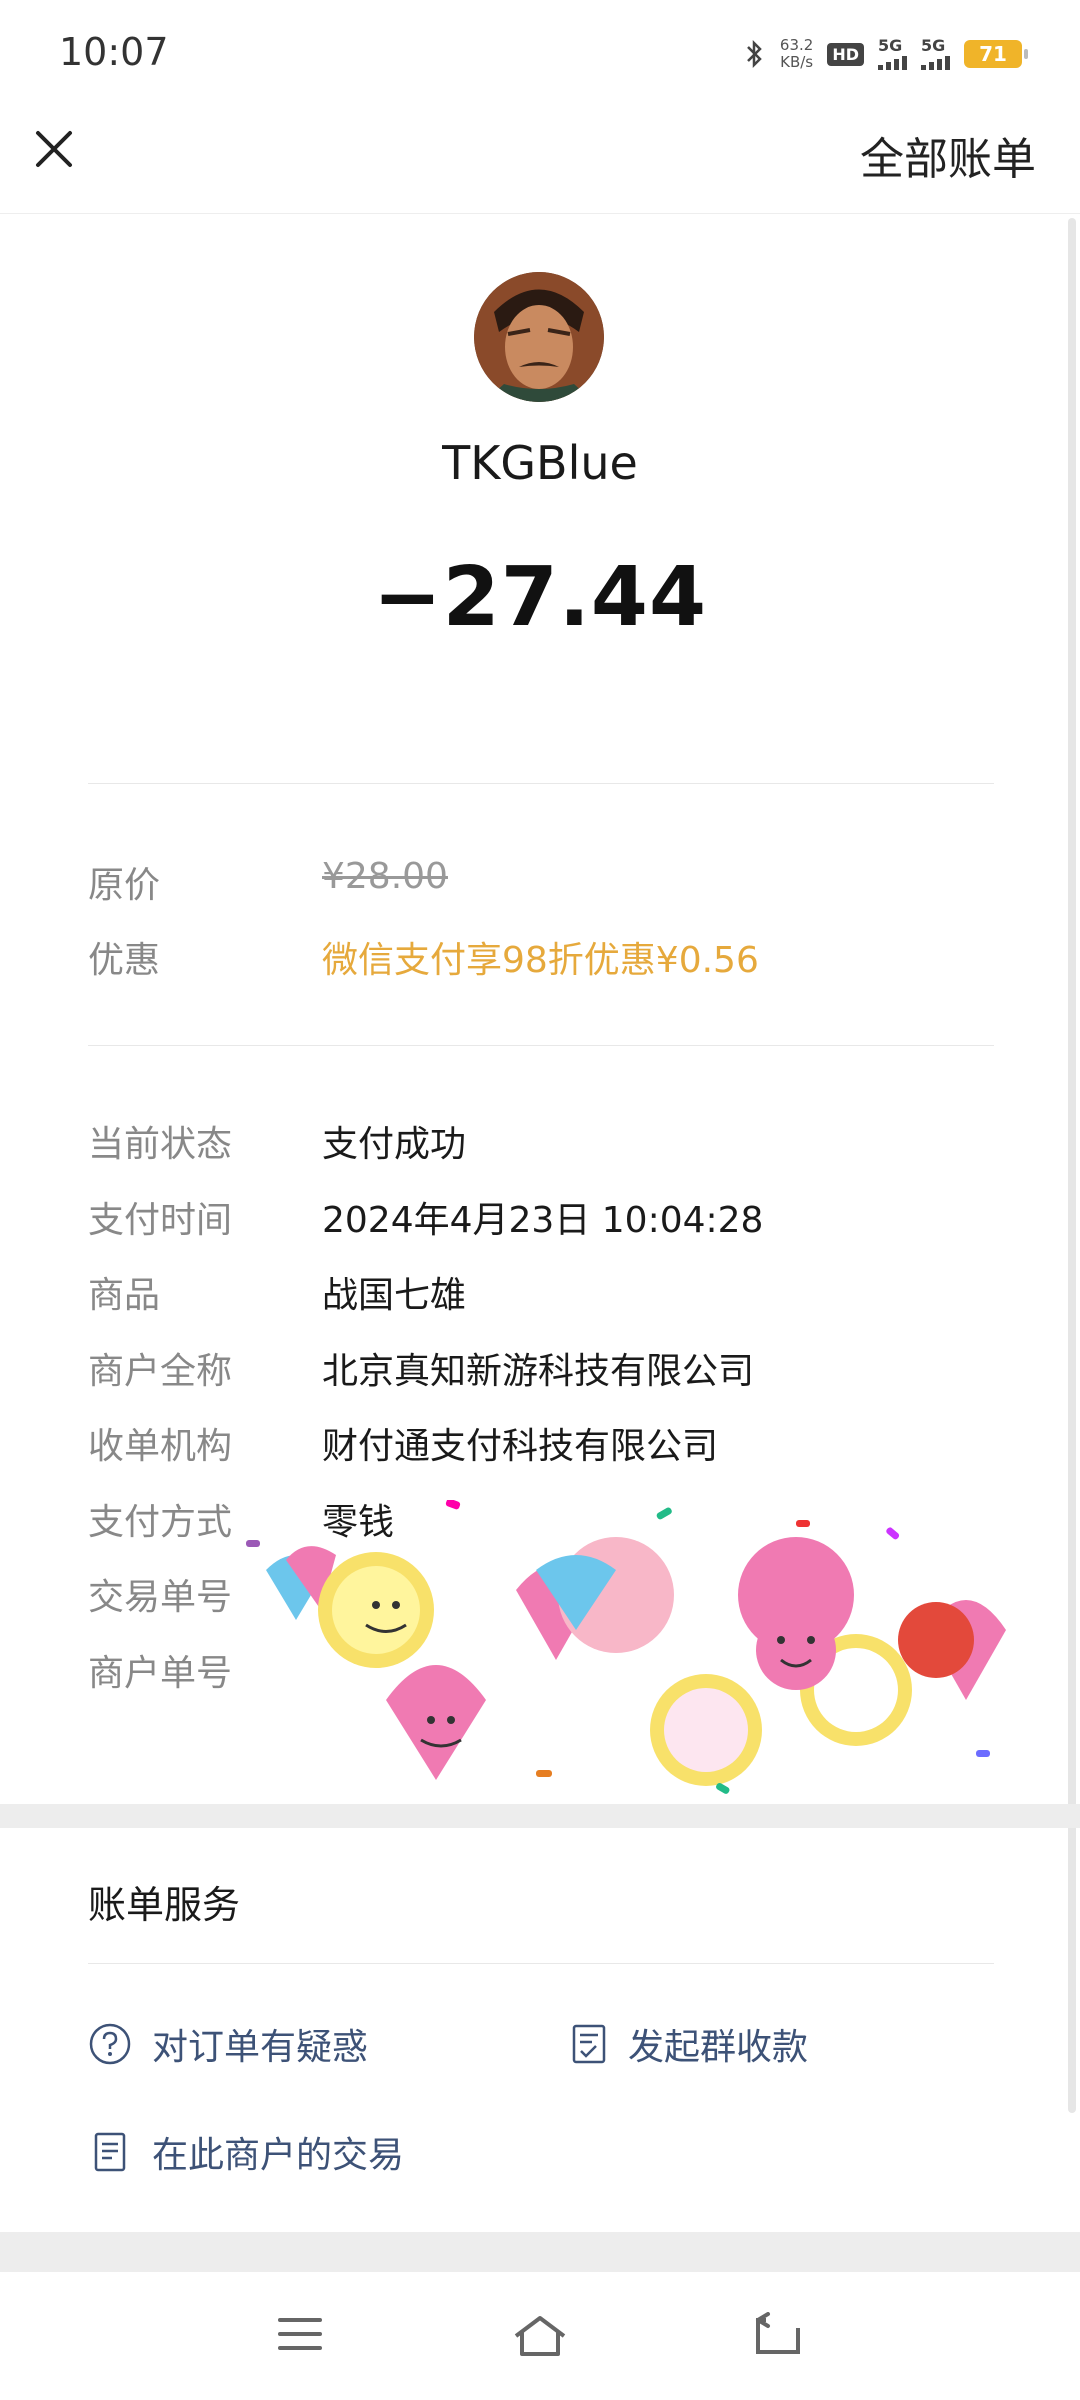 This screenshot has width=1080, height=2400. Describe the element at coordinates (54, 149) in the screenshot. I see `close-icon` at that location.